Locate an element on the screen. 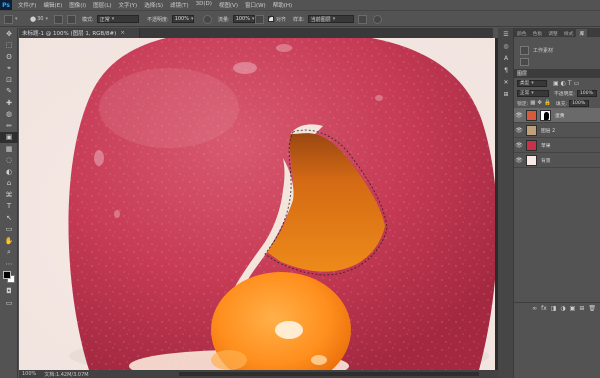 This screenshot has height=378, width=600. eraser-tool-icon: ◌ is located at coordinates (9, 161).